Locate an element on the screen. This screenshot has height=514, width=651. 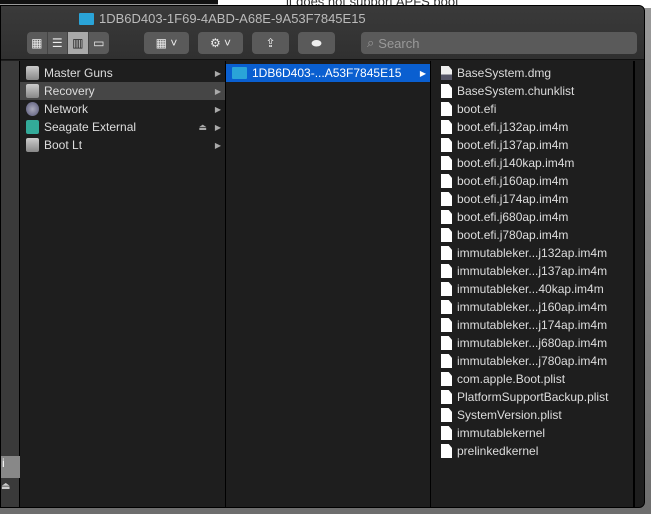
file-name: immutableker...j160ap.im4m is located at coordinates (532, 307).